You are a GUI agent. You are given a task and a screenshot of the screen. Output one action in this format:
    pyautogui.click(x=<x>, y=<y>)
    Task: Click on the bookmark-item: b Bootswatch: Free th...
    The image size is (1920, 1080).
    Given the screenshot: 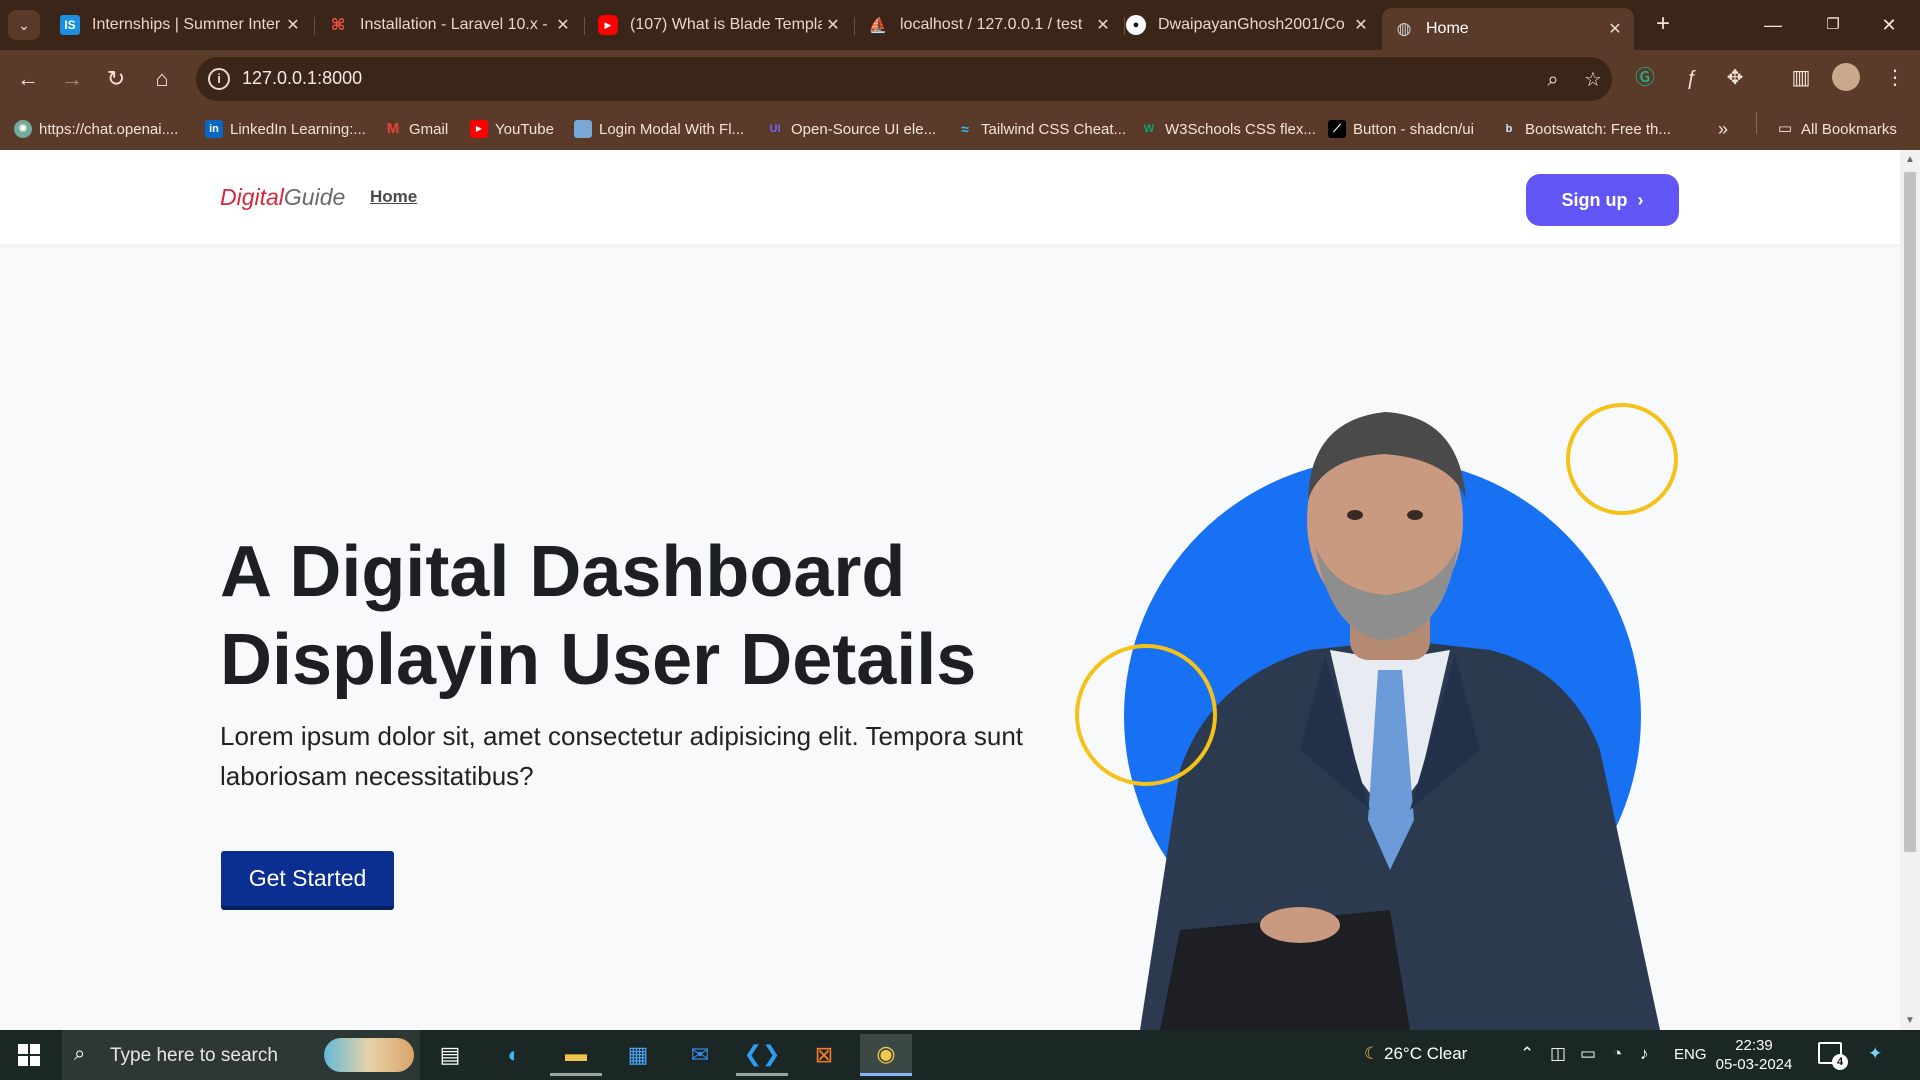 What is the action you would take?
    pyautogui.click(x=1585, y=129)
    